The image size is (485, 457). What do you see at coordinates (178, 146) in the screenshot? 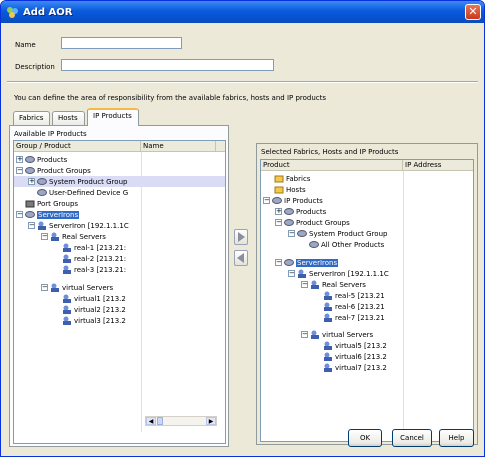
I see `col-name: Name` at bounding box center [178, 146].